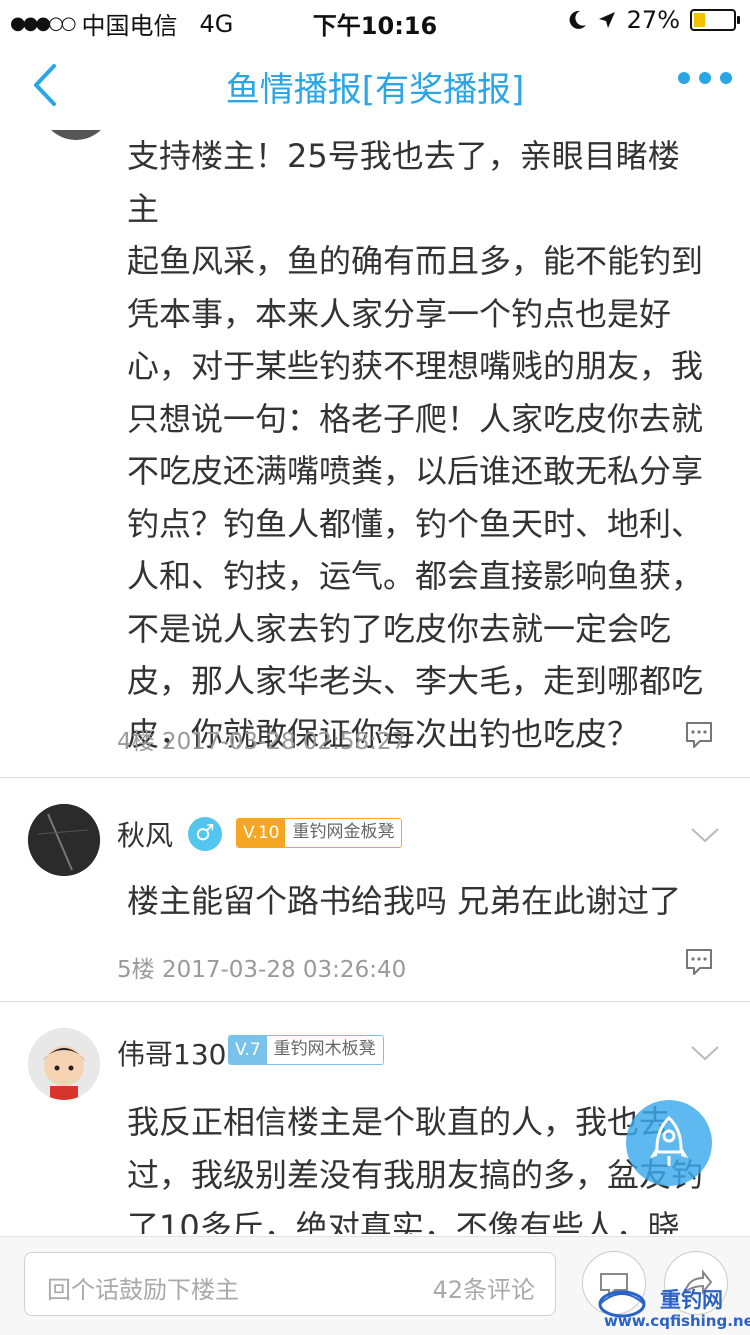  What do you see at coordinates (262, 970) in the screenshot?
I see `reply-meta: 5楼 2017-03-28 03:26:40` at bounding box center [262, 970].